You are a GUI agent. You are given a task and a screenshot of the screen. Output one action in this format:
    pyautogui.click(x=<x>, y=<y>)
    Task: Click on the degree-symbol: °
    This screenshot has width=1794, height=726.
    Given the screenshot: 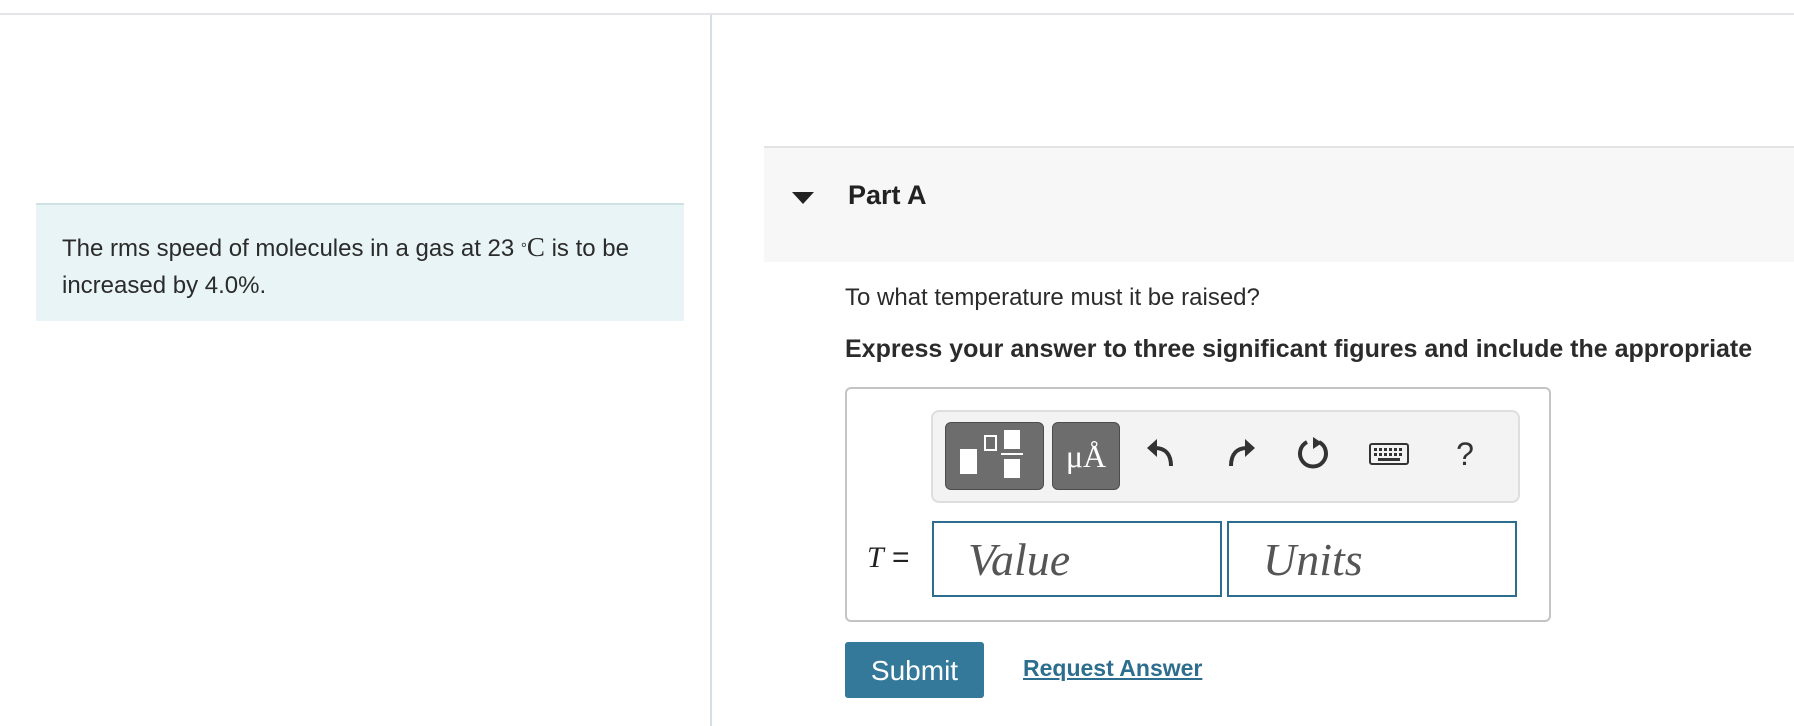 What is the action you would take?
    pyautogui.click(x=523, y=248)
    